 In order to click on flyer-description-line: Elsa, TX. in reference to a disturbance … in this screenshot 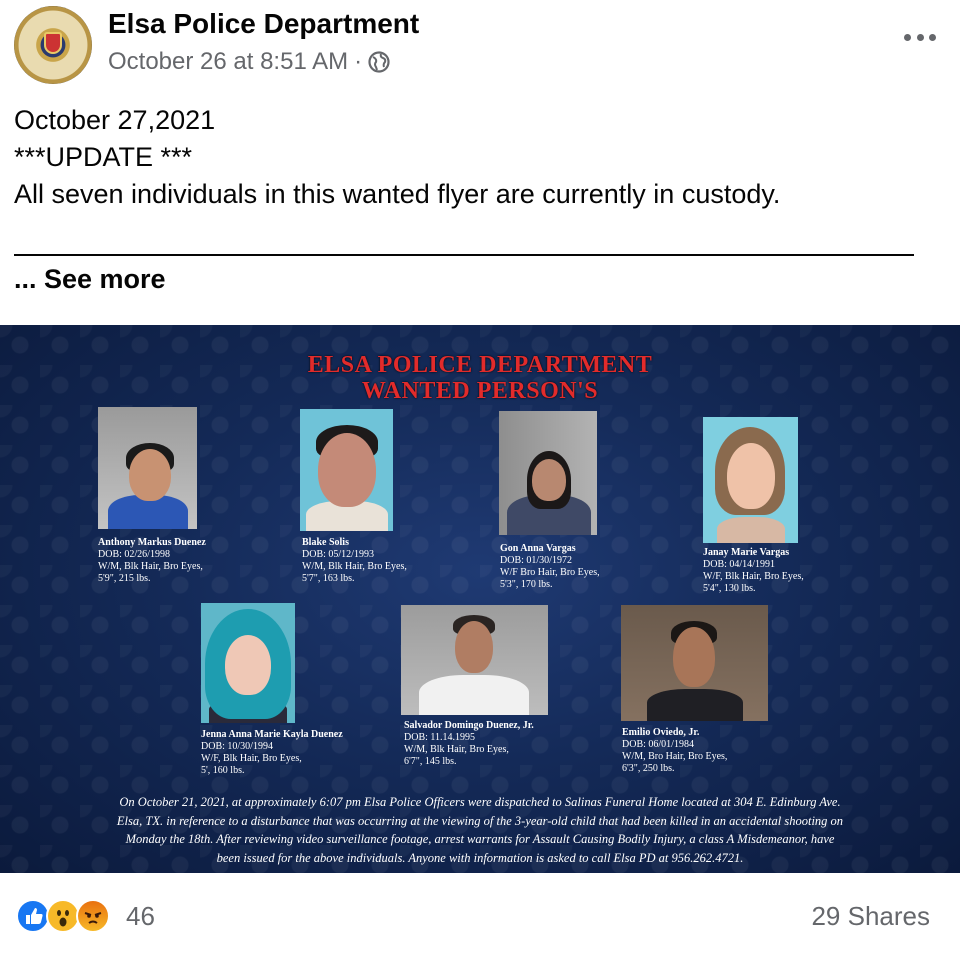, I will do `click(480, 820)`.